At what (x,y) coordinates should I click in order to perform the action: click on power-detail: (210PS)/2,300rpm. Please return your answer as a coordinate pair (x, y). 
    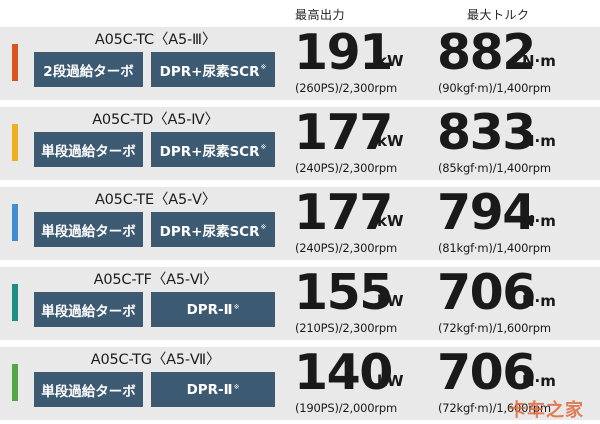
    Looking at the image, I should click on (346, 328).